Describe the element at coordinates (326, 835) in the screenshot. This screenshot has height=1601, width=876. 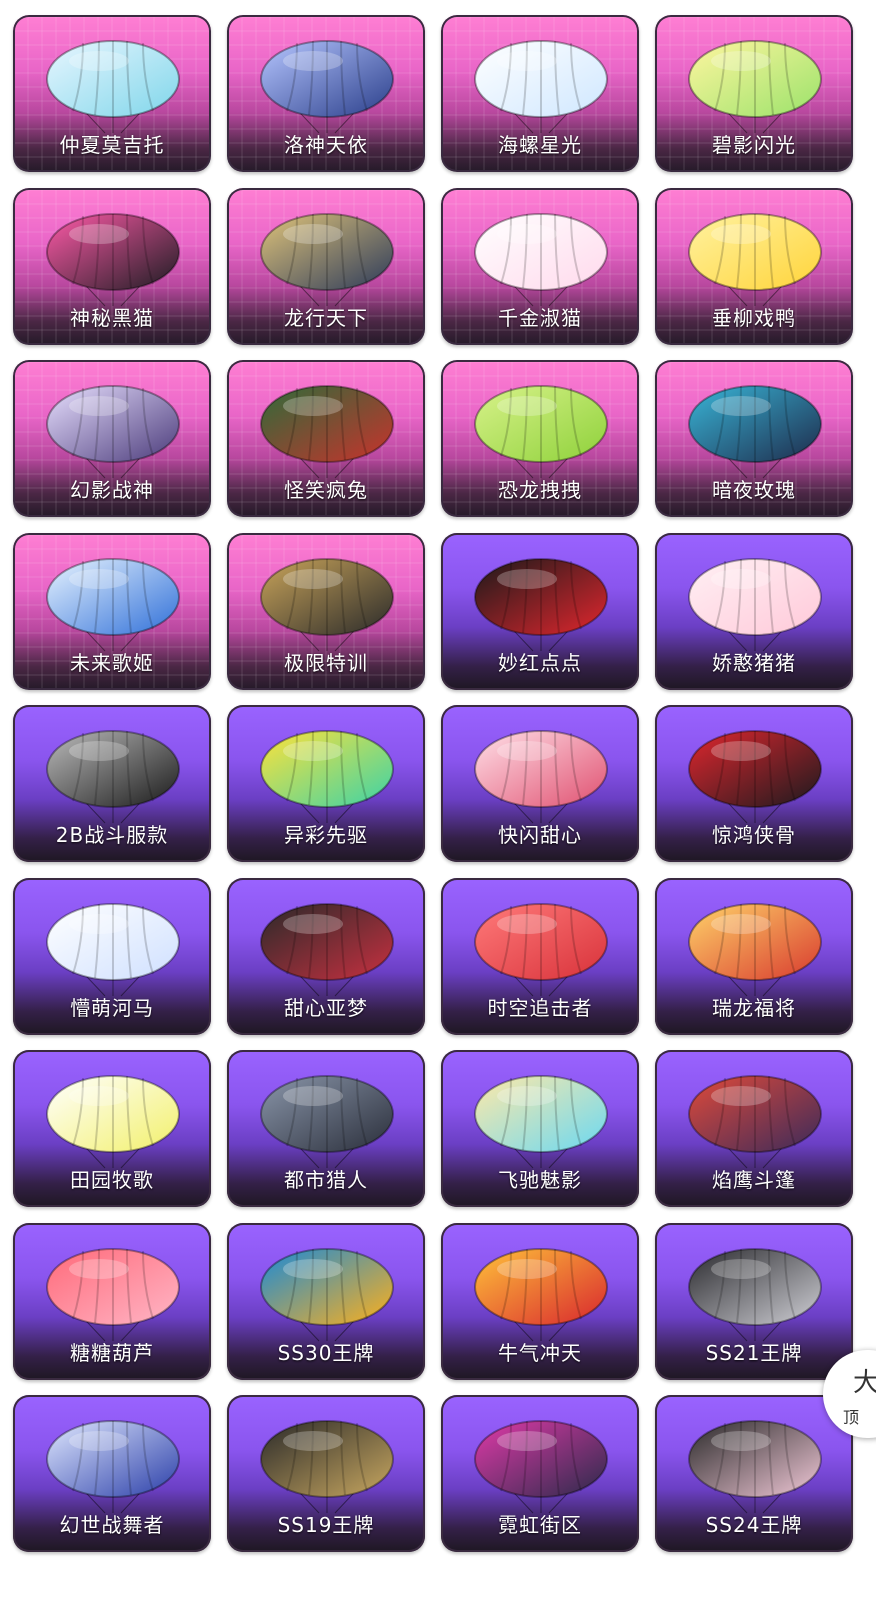
I see `parachute-name: 异彩先驱` at that location.